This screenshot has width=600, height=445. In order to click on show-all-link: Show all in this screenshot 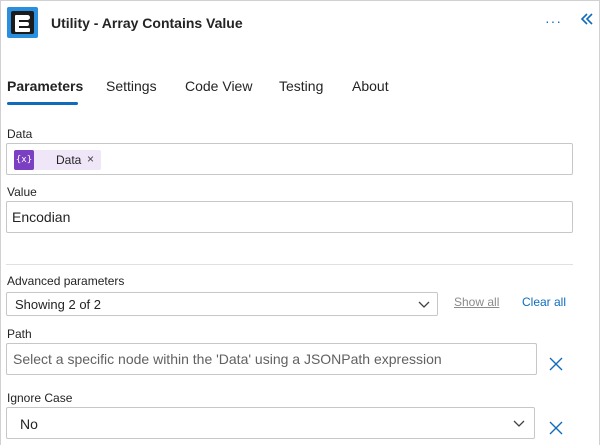, I will do `click(476, 302)`.